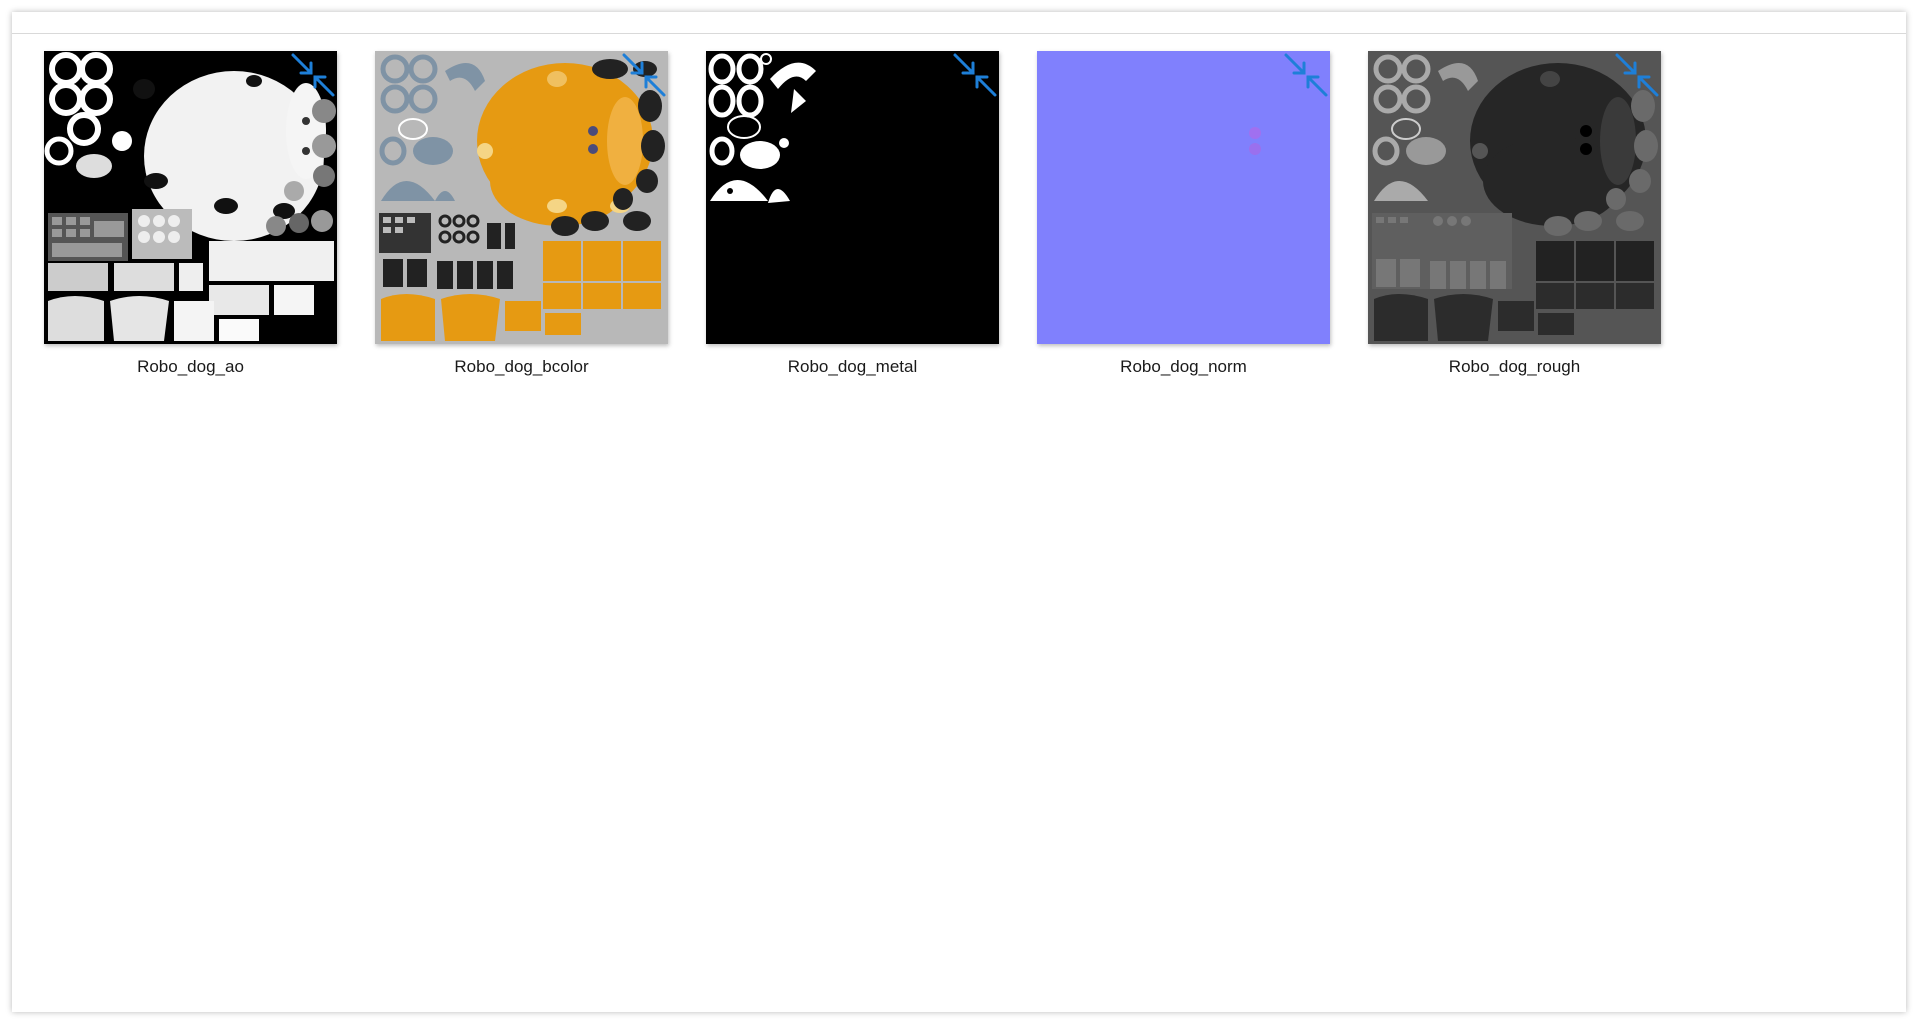  Describe the element at coordinates (852, 366) in the screenshot. I see `file-name: Robo_dog_metal` at that location.